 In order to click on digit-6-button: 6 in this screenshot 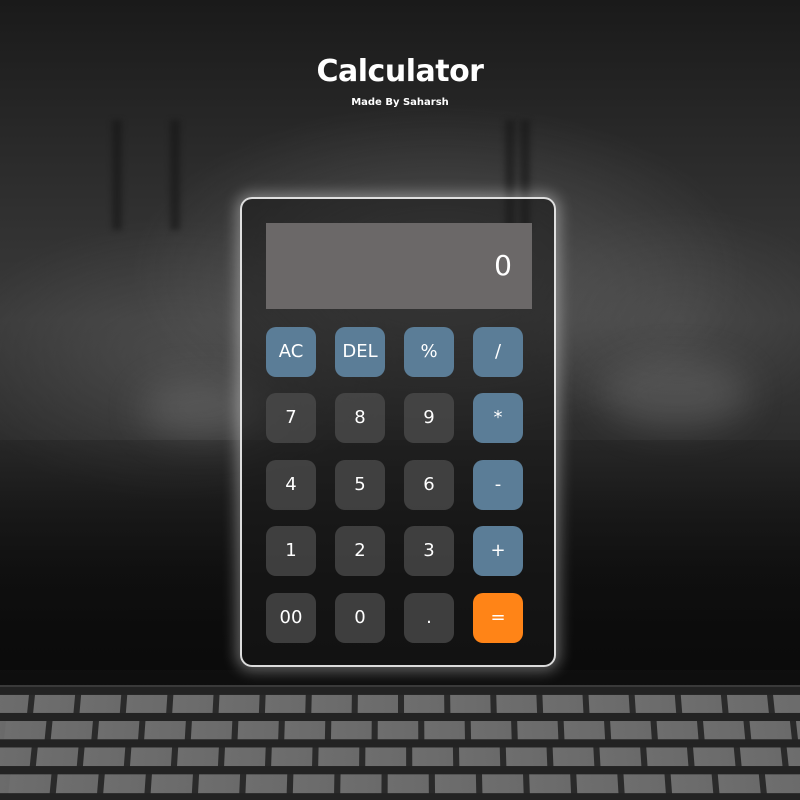, I will do `click(429, 485)`.